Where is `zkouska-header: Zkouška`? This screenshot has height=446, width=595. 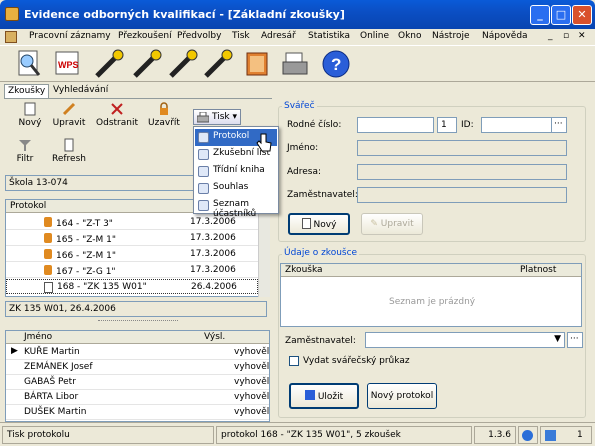
zkouska-header: Zkouška is located at coordinates (398, 270).